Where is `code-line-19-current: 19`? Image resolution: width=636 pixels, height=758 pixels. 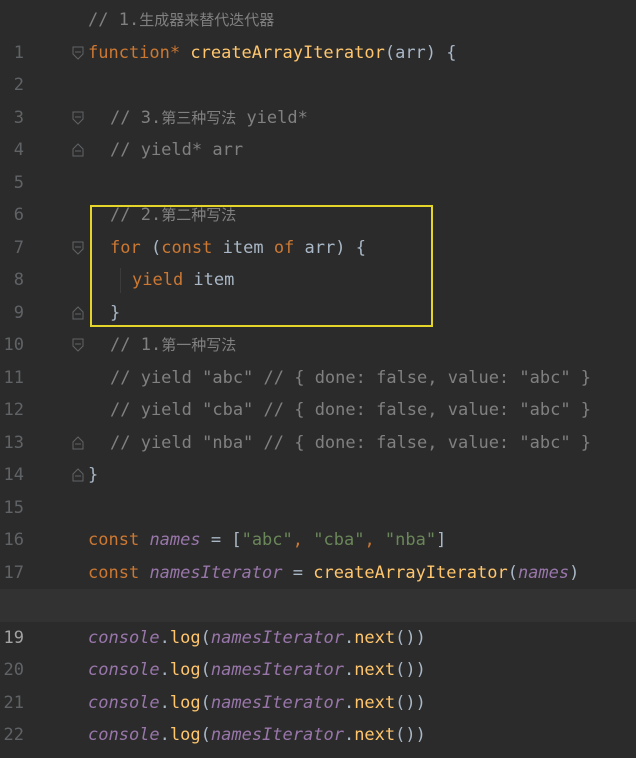 code-line-19-current: 19 is located at coordinates (318, 618).